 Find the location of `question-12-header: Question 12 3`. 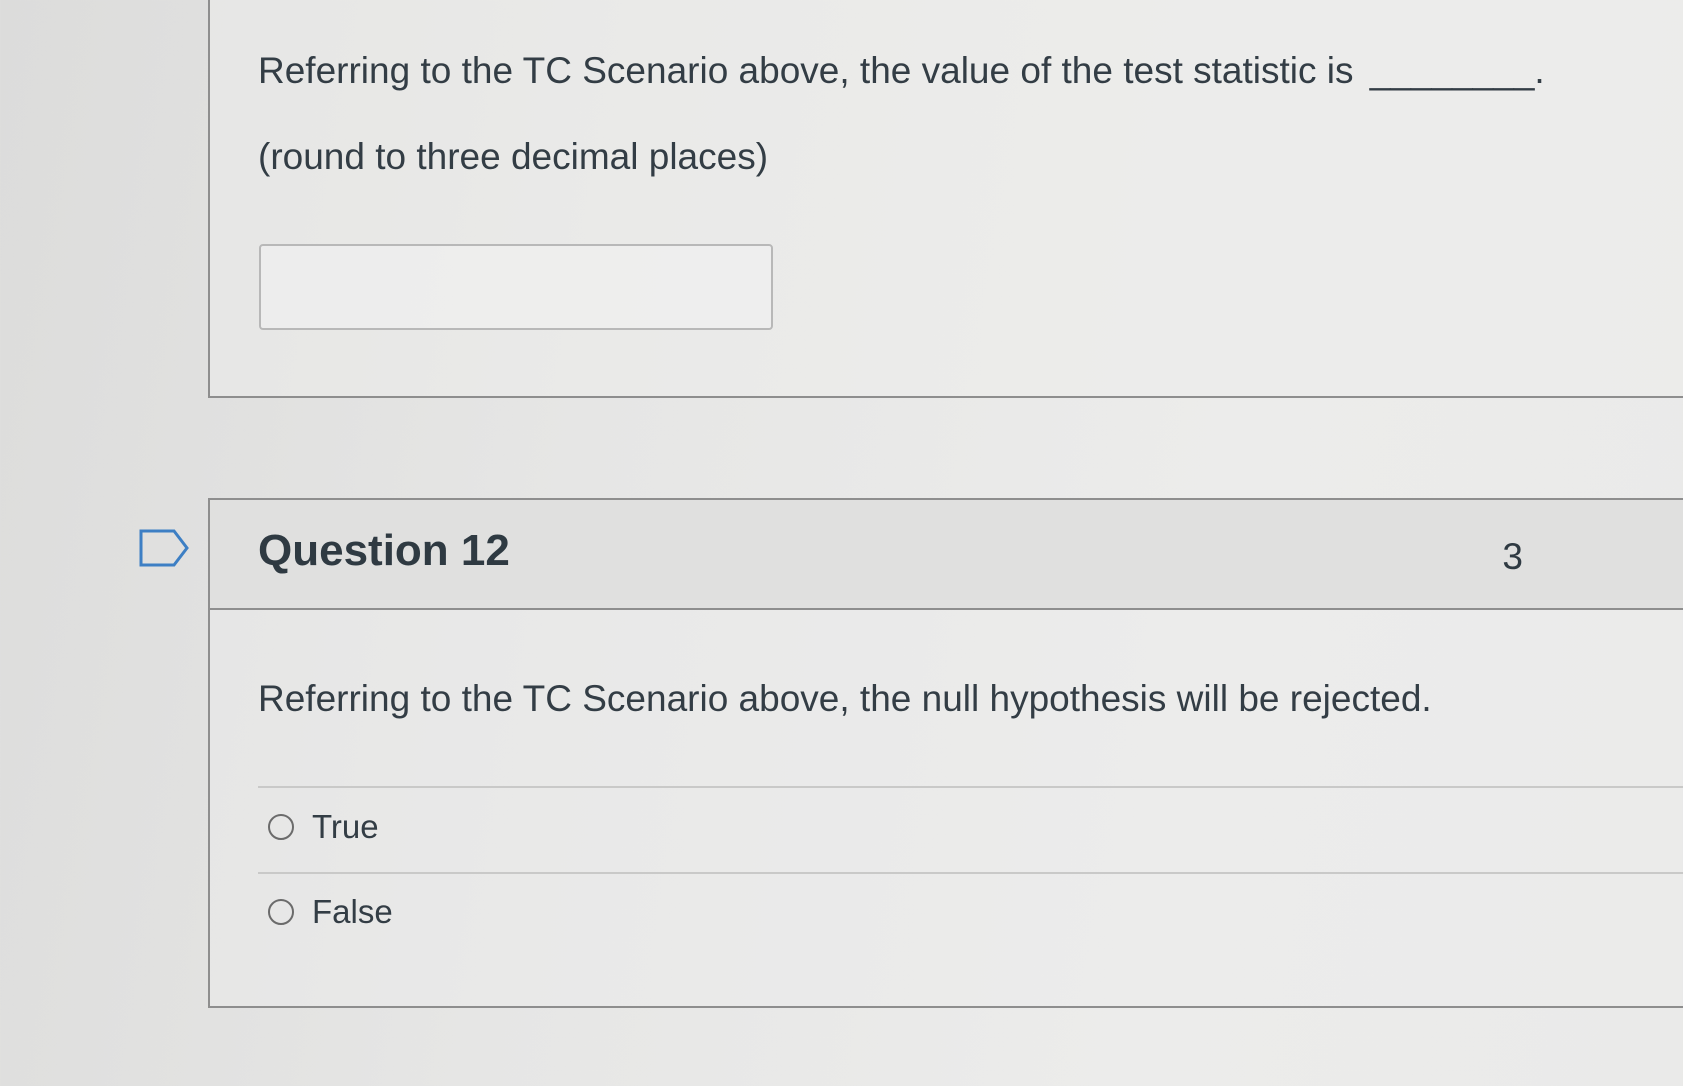

question-12-header: Question 12 3 is located at coordinates (946, 555).